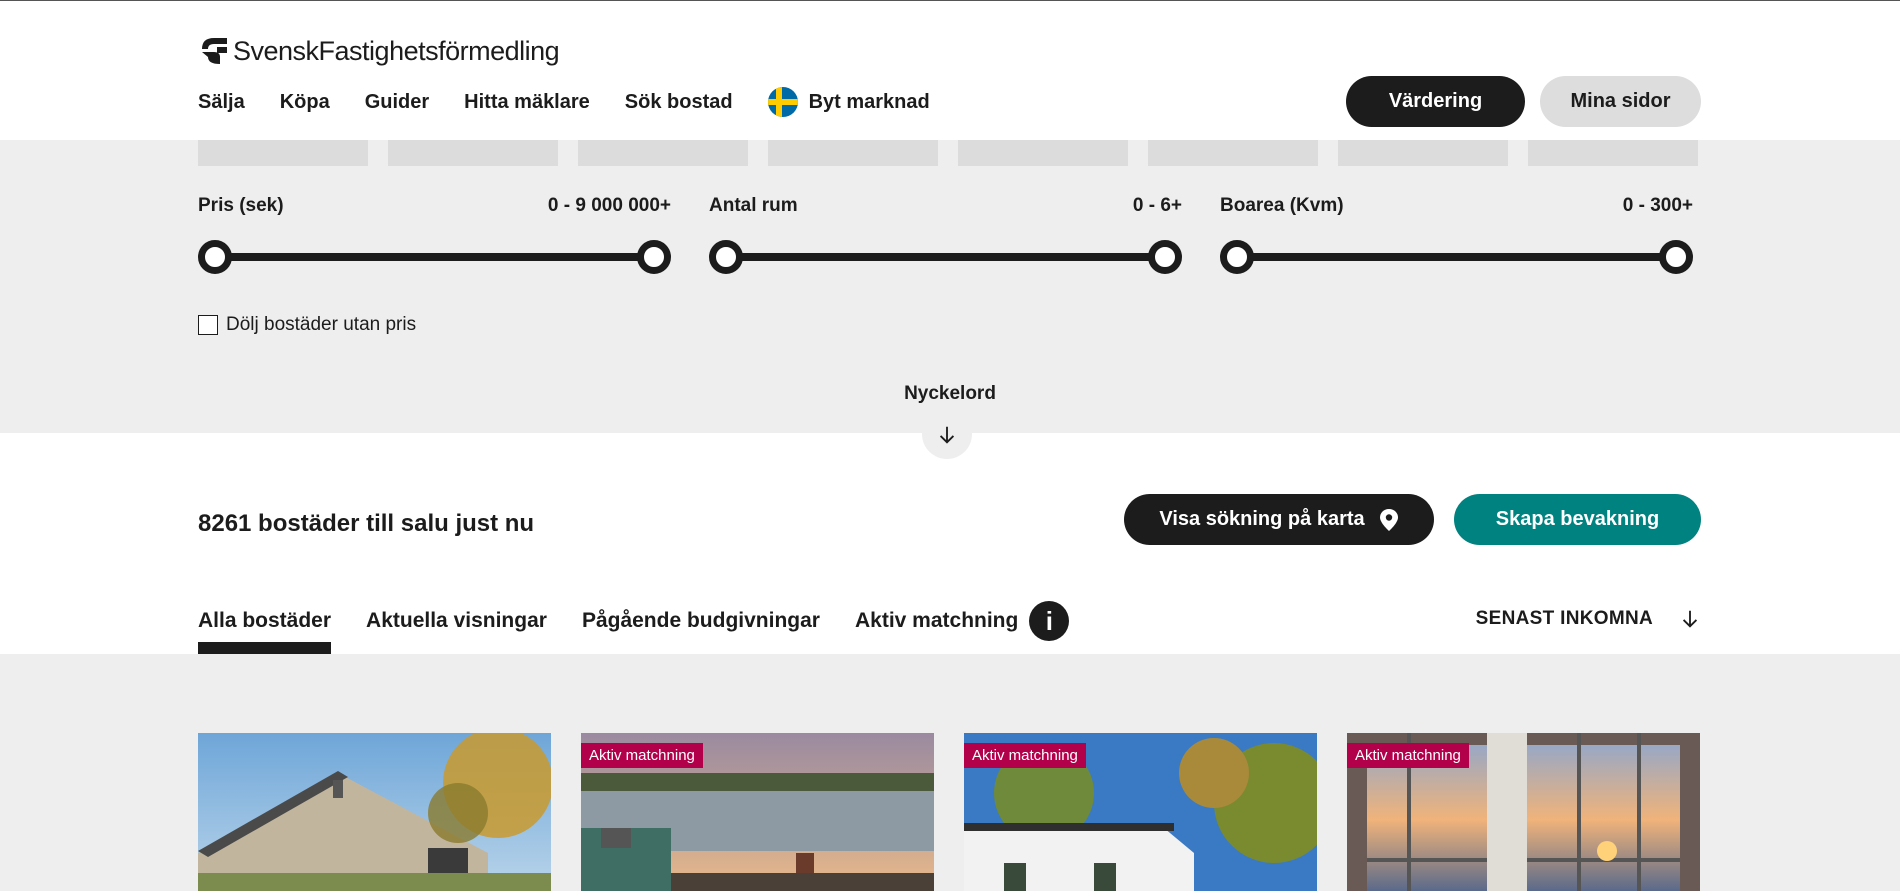 Image resolution: width=1900 pixels, height=891 pixels. I want to click on sort-dropdown: SENAST INKOMNA, so click(1588, 619).